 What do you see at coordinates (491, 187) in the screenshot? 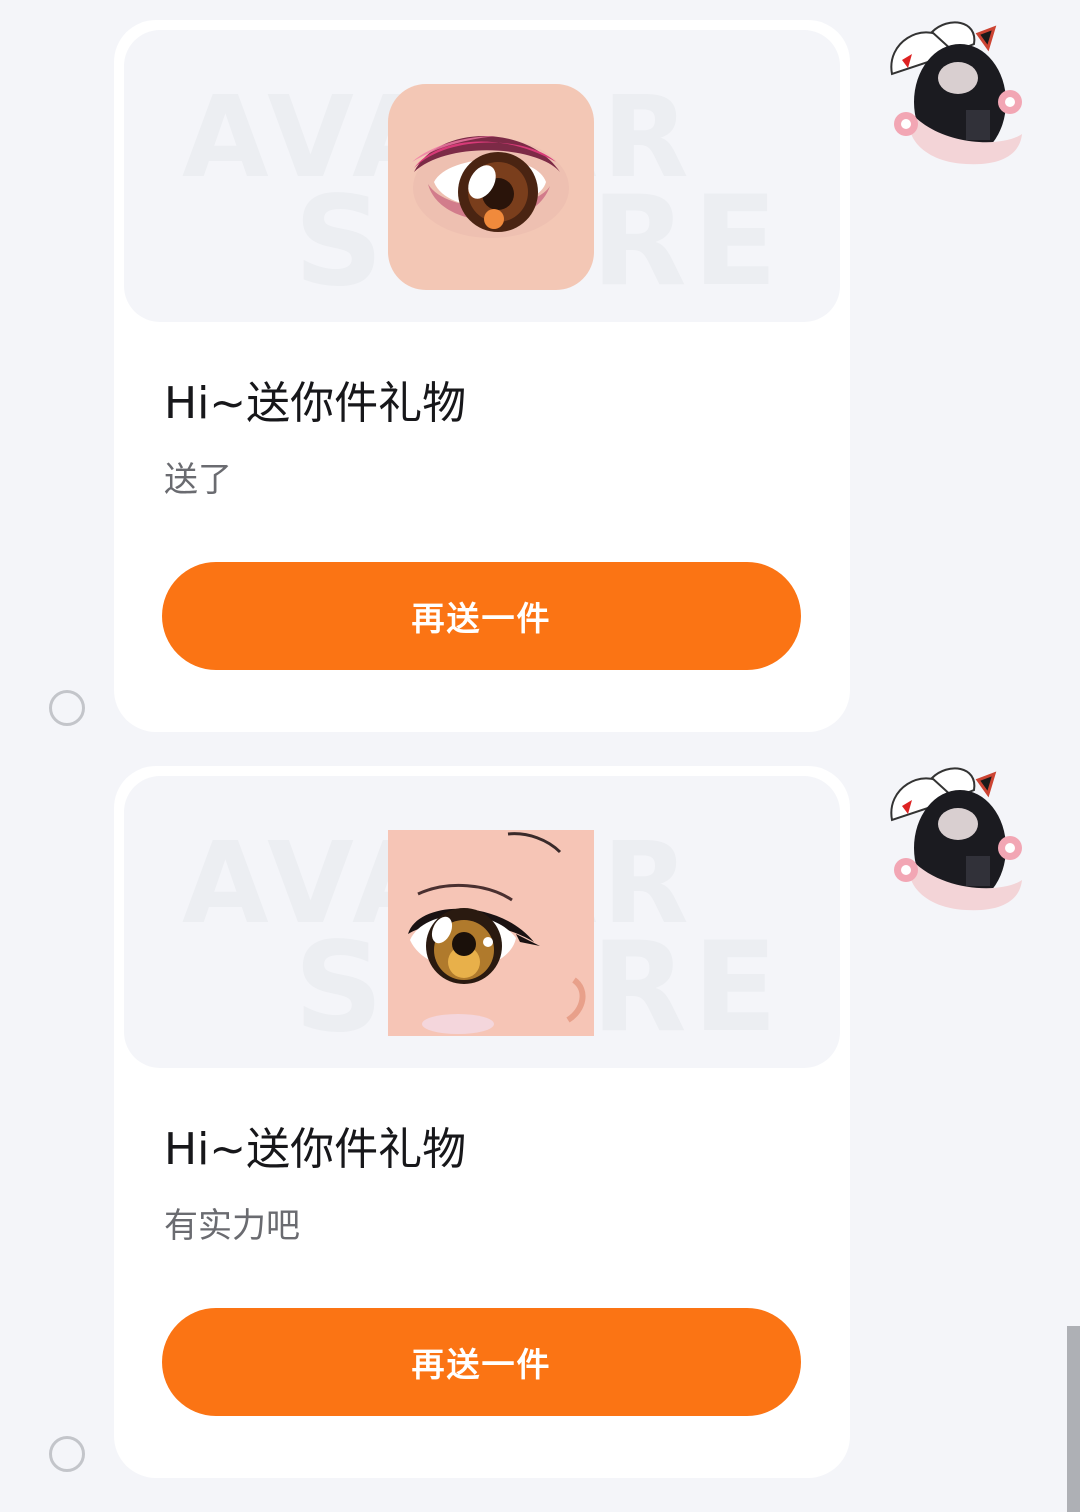
I see `pink-eyeshadow-eye-icon` at bounding box center [491, 187].